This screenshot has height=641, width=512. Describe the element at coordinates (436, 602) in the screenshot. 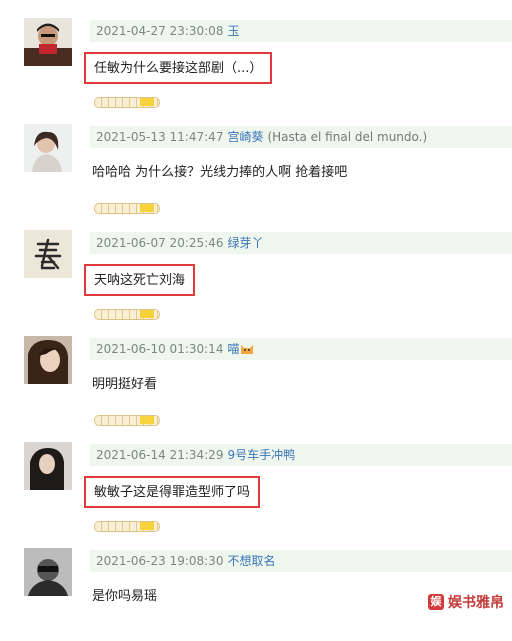

I see `brand-logo-icon: 娱` at that location.